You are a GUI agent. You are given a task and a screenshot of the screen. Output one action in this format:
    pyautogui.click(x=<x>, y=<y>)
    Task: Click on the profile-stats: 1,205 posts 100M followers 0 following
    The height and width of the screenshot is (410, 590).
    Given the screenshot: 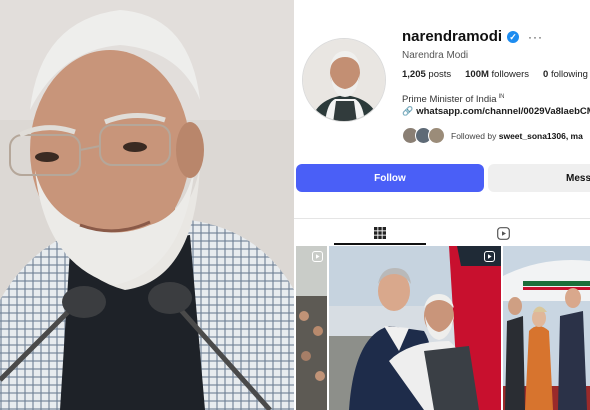 What is the action you would take?
    pyautogui.click(x=495, y=74)
    